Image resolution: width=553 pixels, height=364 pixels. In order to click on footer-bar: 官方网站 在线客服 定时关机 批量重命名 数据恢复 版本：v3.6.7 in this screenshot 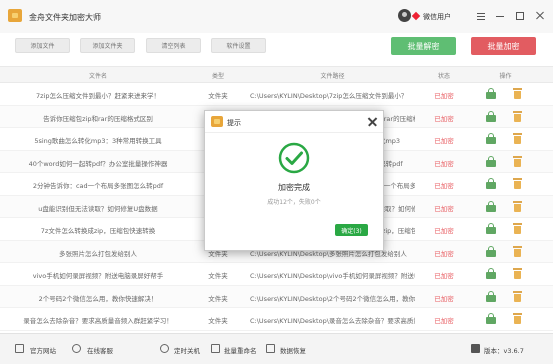, I will do `click(276, 348)`.